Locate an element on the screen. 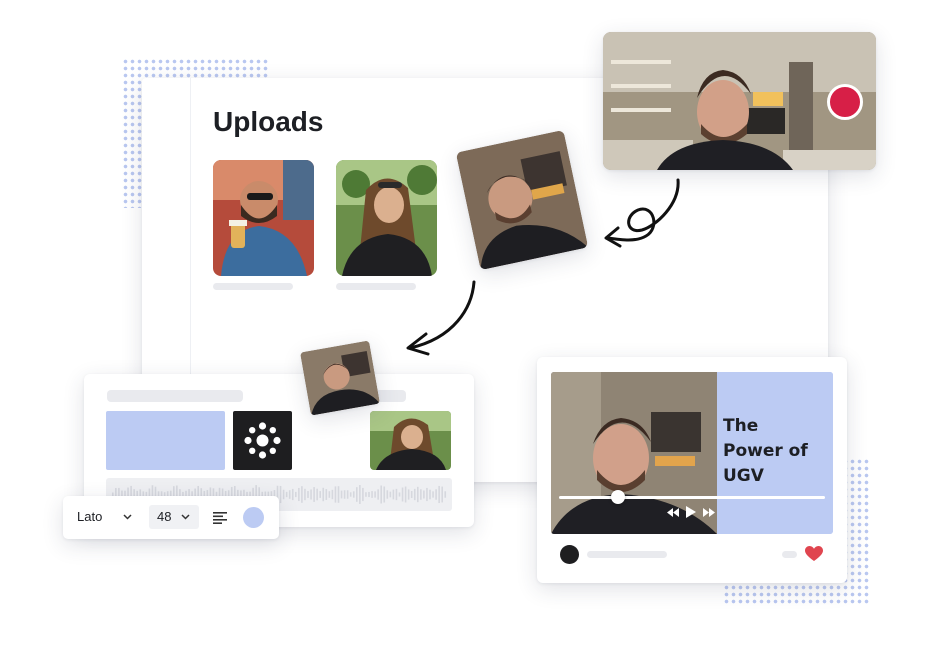 Image resolution: width=943 pixels, height=669 pixels. video-player-card: The Power of UGV is located at coordinates (692, 470).